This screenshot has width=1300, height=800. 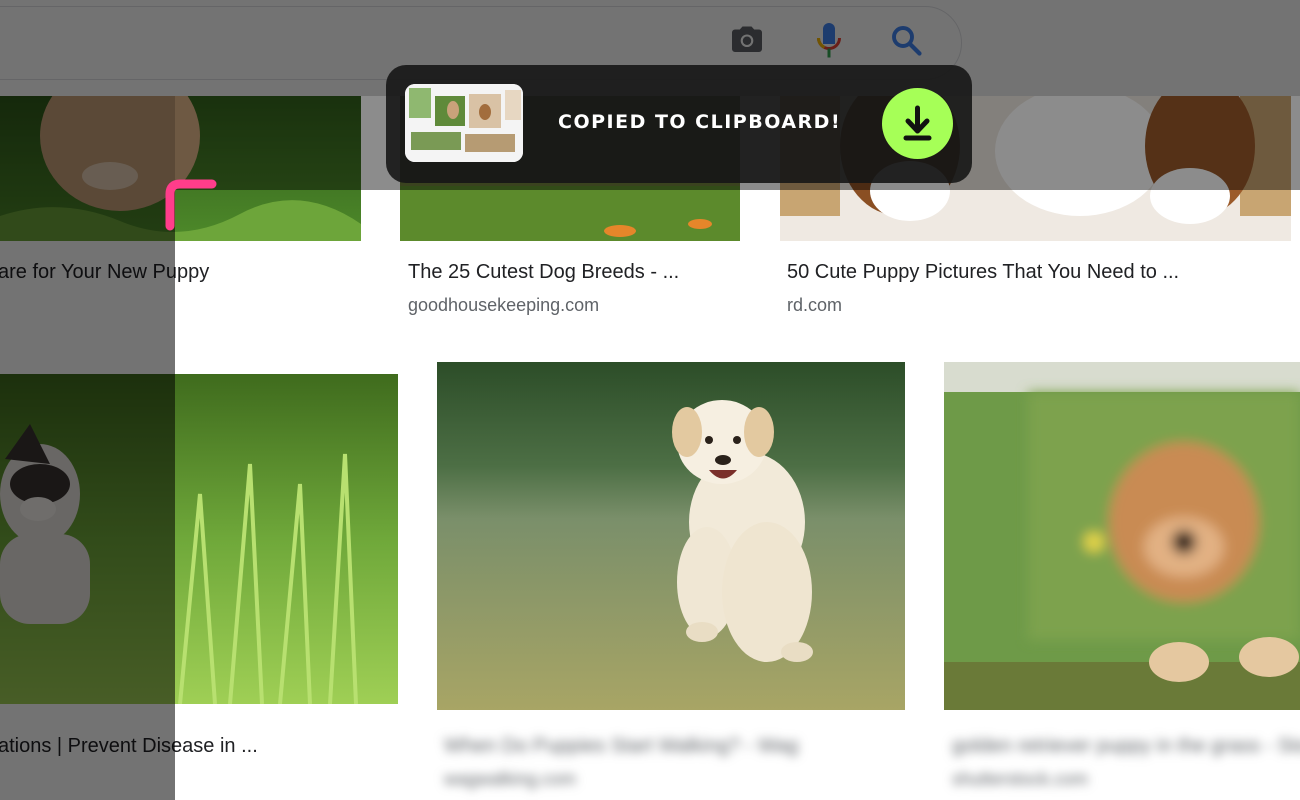 What do you see at coordinates (464, 123) in the screenshot?
I see `screenshot-thumbnail` at bounding box center [464, 123].